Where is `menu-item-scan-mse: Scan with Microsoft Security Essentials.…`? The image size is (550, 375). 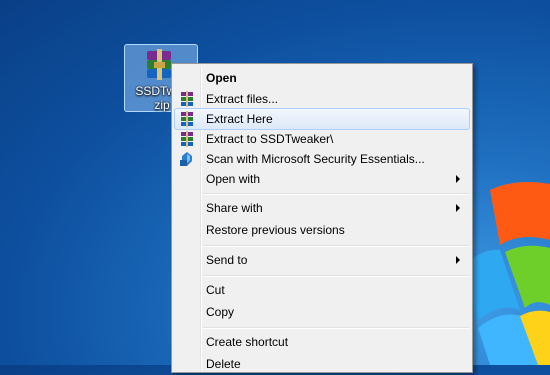 menu-item-scan-mse: Scan with Microsoft Security Essentials.… is located at coordinates (322, 159).